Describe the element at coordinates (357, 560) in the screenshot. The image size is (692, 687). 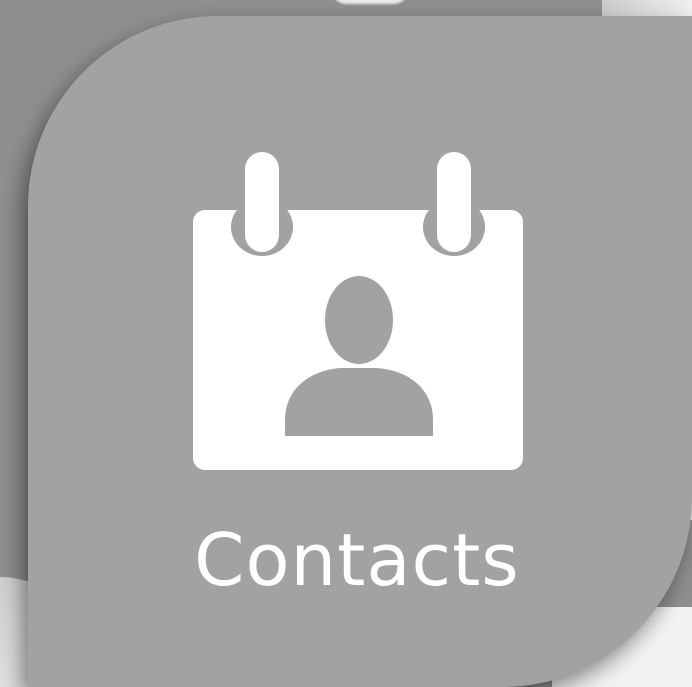
I see `tile-label: Contacts` at that location.